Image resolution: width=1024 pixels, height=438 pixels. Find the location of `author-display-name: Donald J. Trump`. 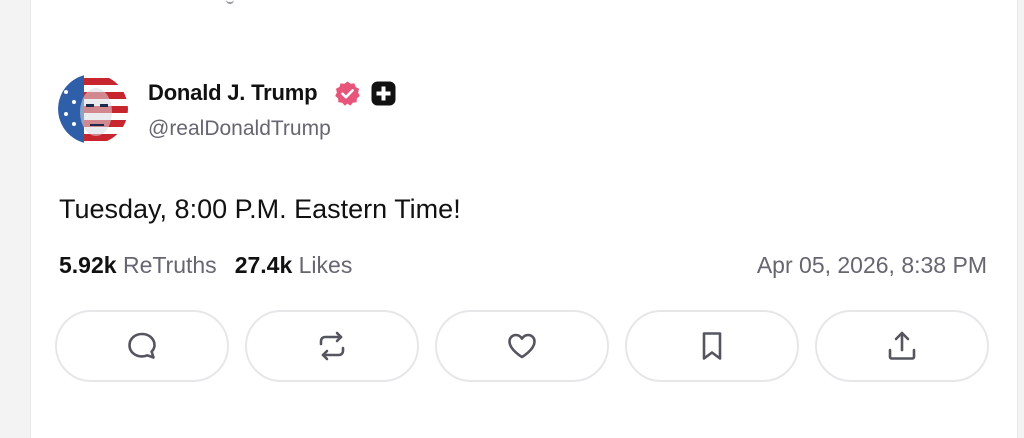

author-display-name: Donald J. Trump is located at coordinates (233, 93).